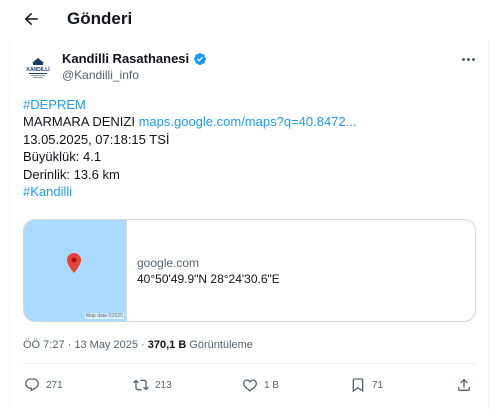  Describe the element at coordinates (249, 20) in the screenshot. I see `top-bar: Gönderi` at that location.